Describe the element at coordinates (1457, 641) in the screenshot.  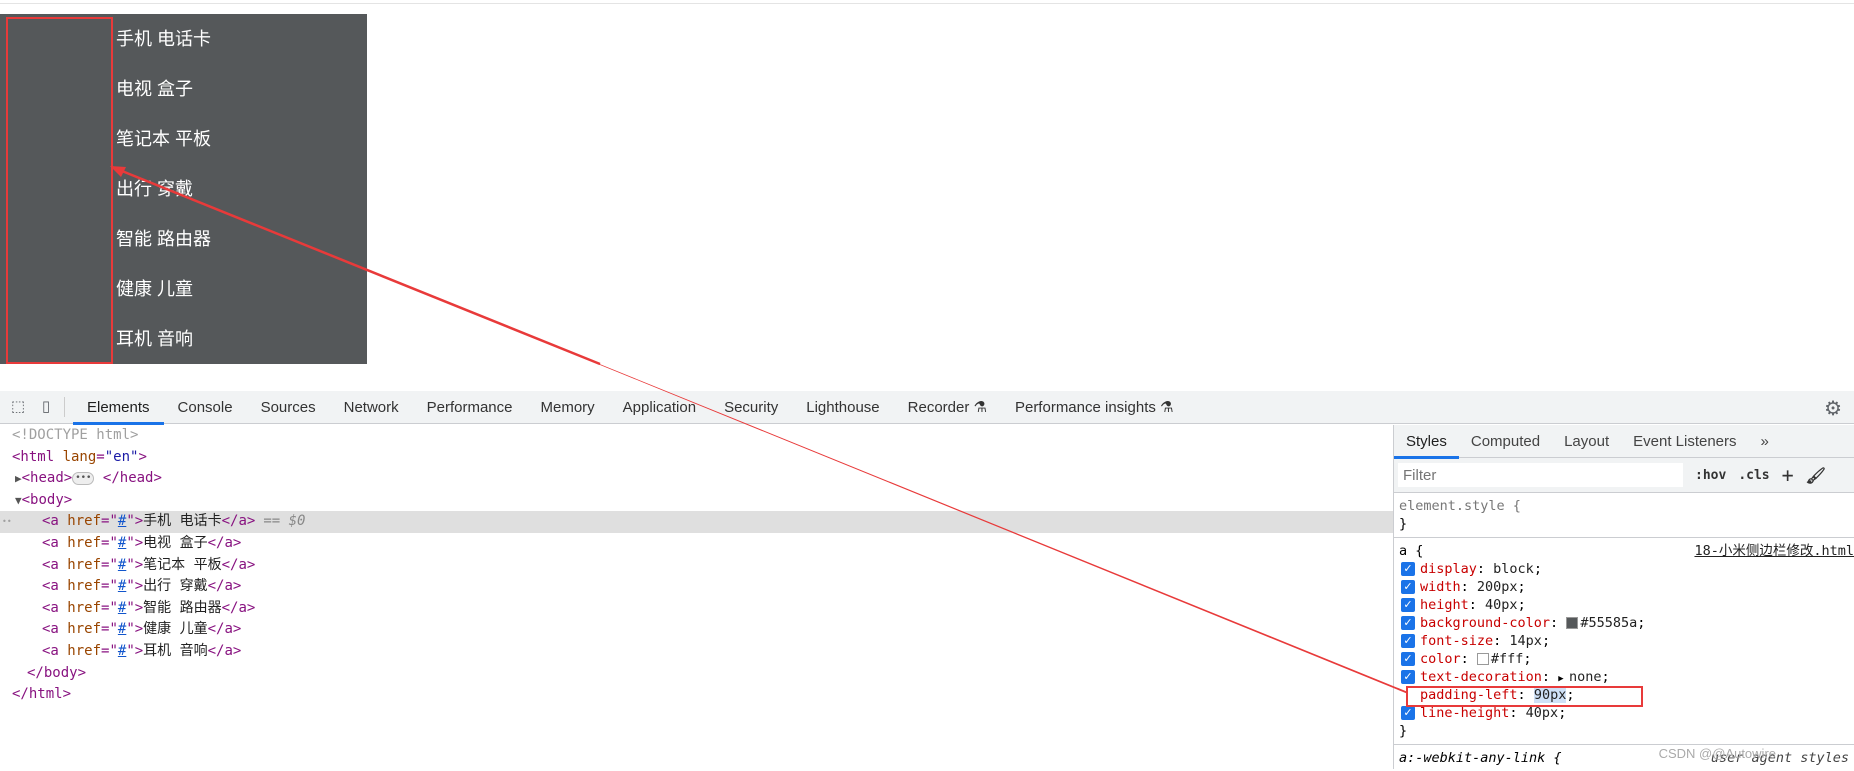
I see `property-name: font-size` at that location.